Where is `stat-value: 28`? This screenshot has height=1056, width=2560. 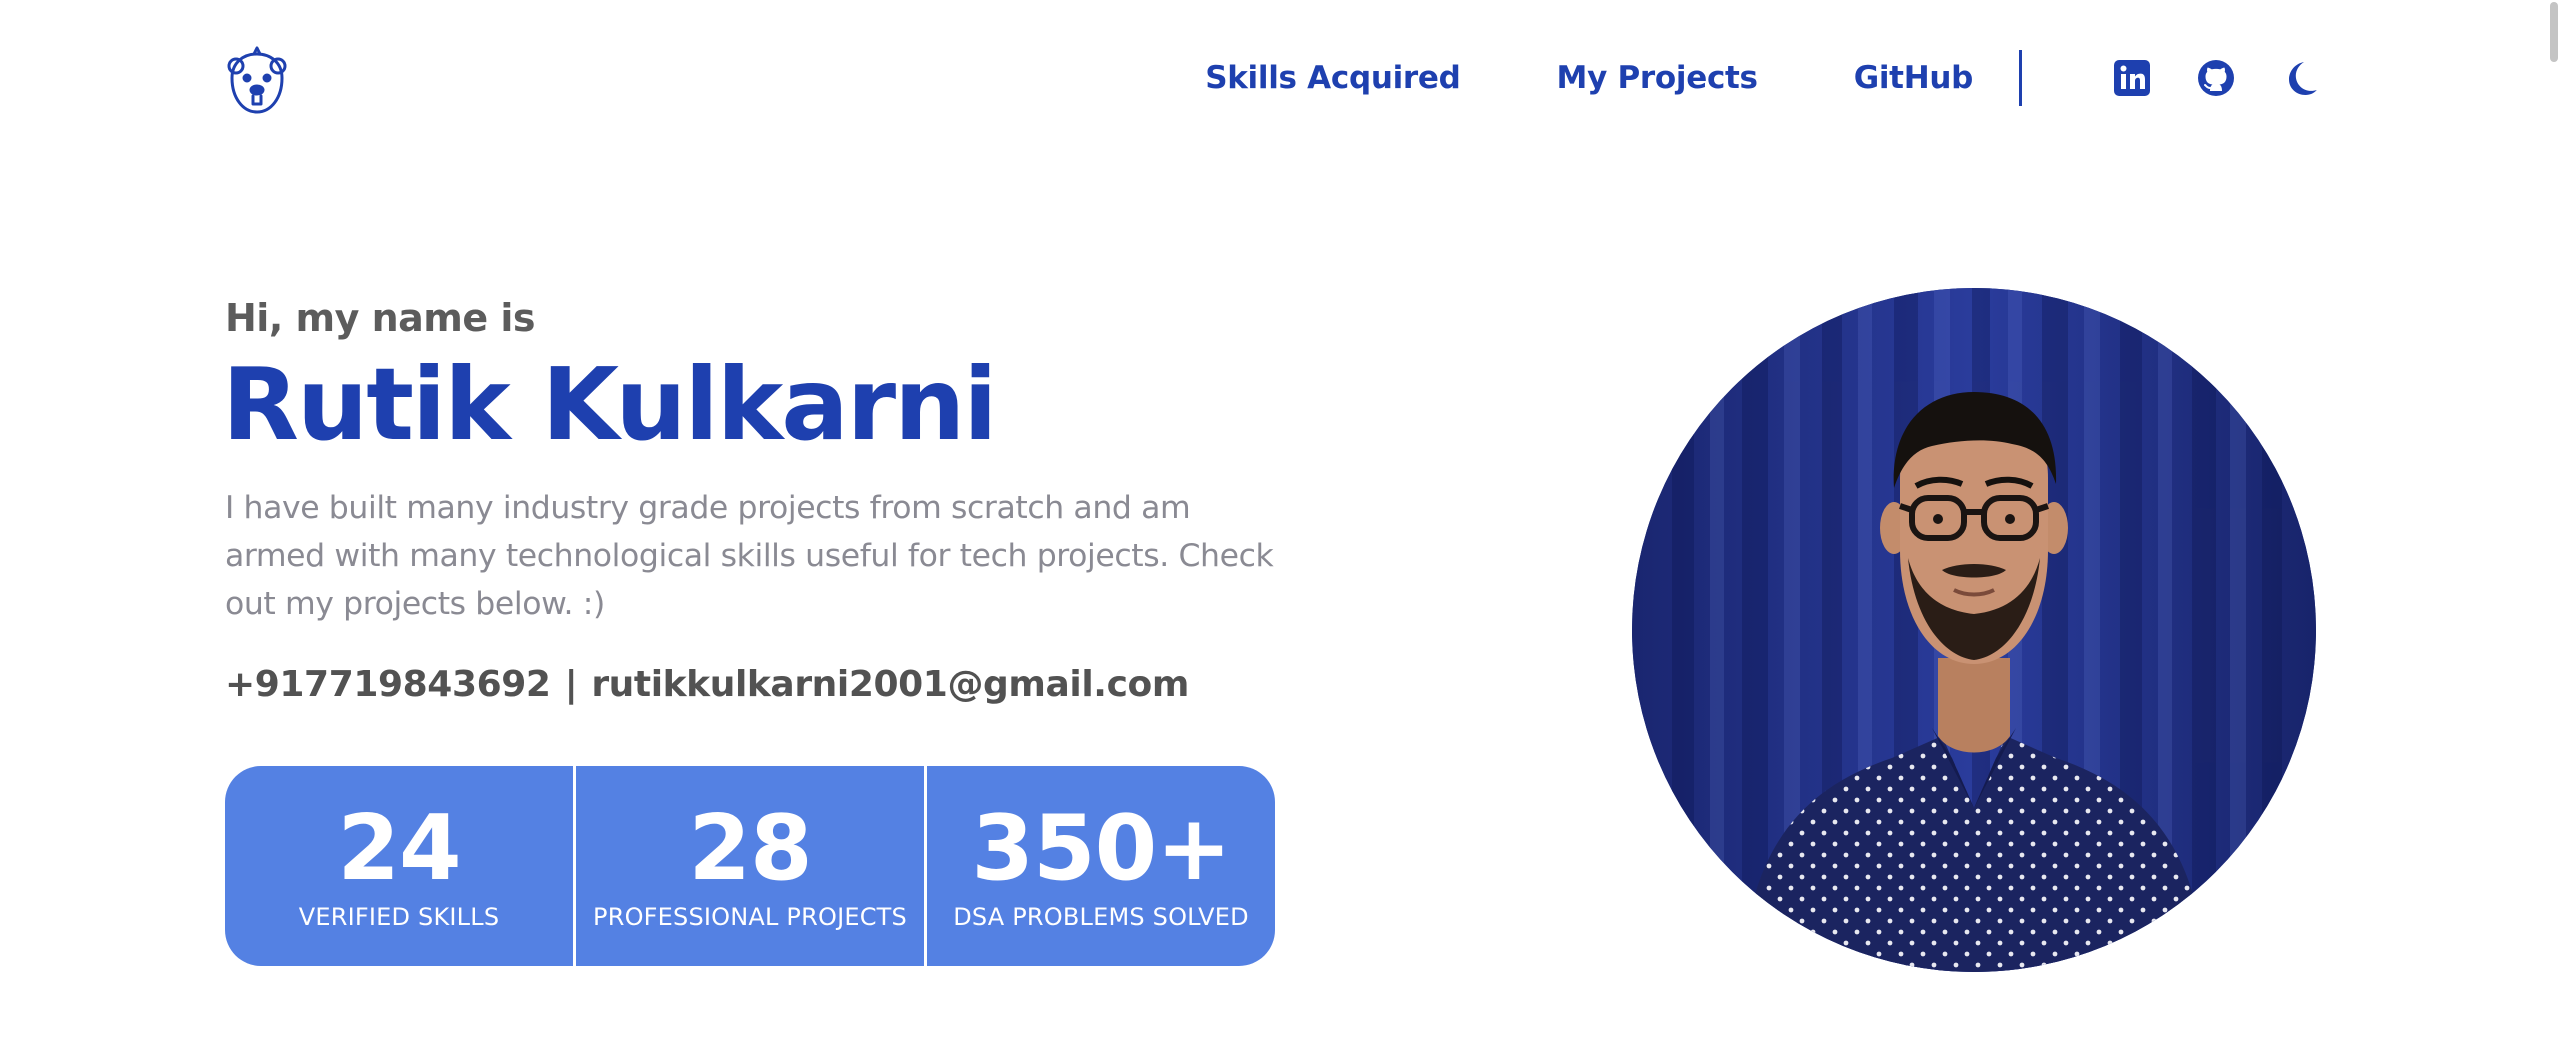
stat-value: 28 is located at coordinates (750, 848).